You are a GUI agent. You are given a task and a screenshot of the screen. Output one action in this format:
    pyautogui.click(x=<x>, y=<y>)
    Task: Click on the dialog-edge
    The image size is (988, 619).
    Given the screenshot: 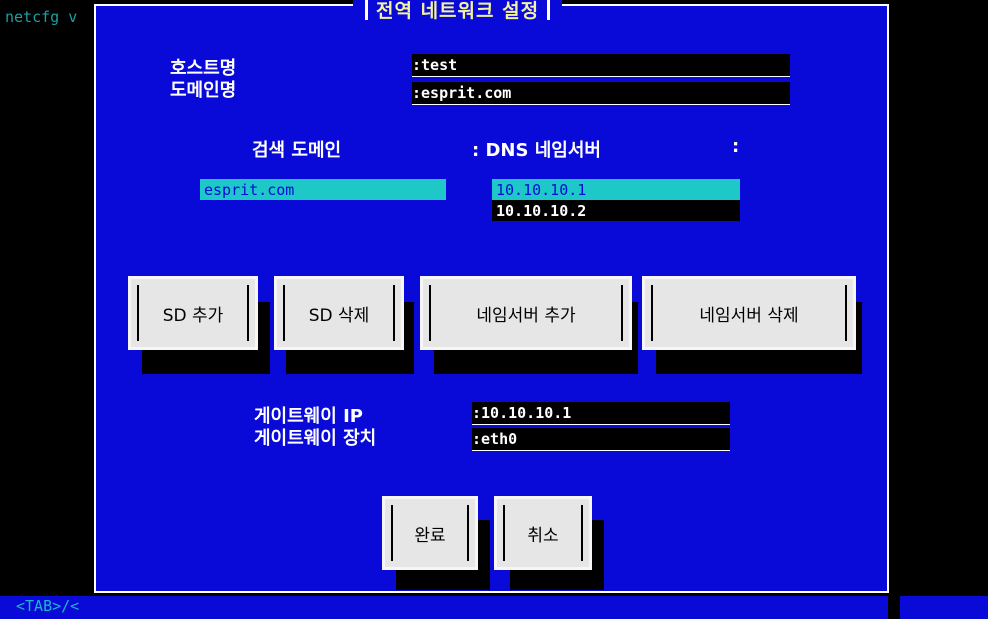 What is the action you would take?
    pyautogui.click(x=895, y=300)
    